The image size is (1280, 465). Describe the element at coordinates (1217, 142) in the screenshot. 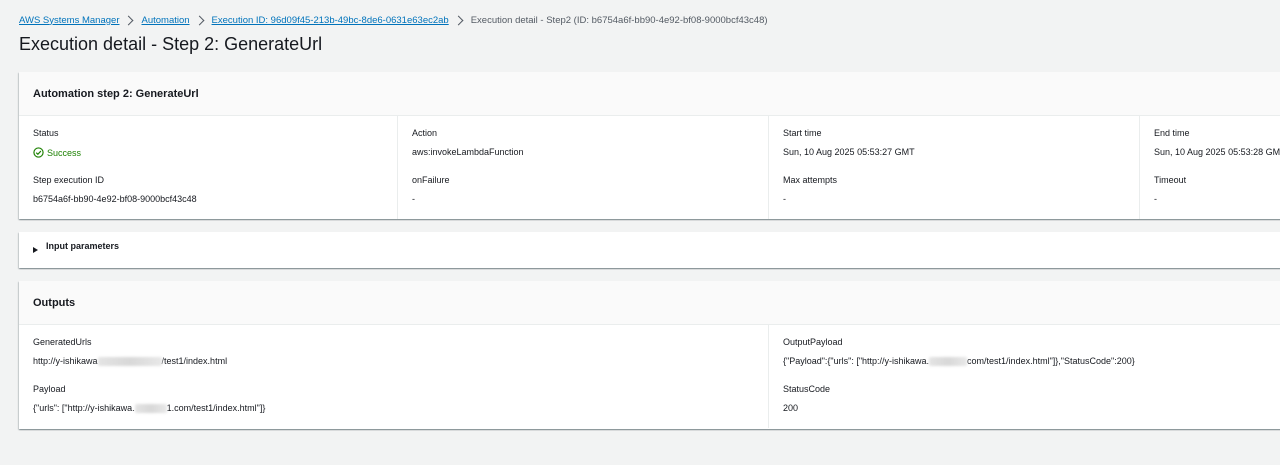

I see `end-time-field: End time Sun, 10 Aug 2025 05:53:28 GMT` at that location.